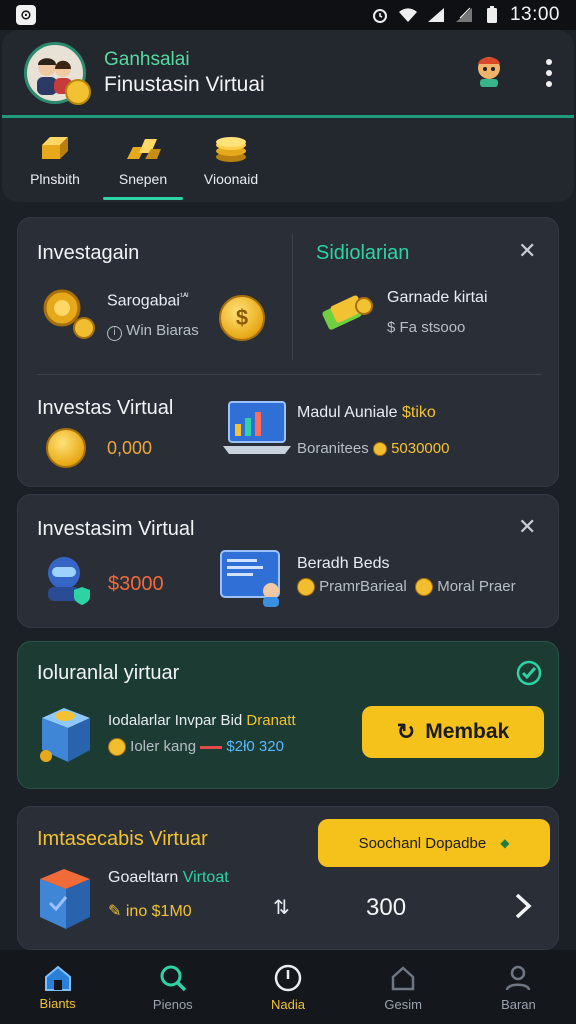  I want to click on item-subtitle: ✎ ino $1M0, so click(150, 911).